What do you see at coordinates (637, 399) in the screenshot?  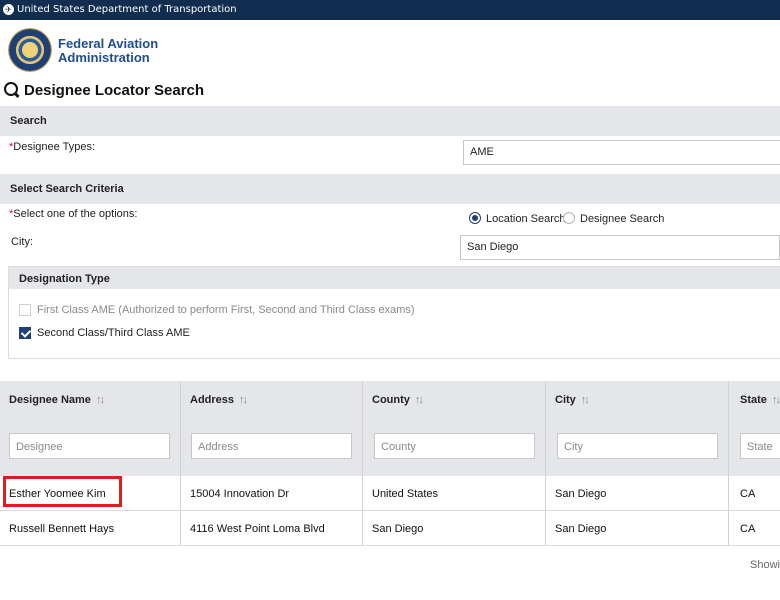 I see `col-header-city: City ↑↓` at bounding box center [637, 399].